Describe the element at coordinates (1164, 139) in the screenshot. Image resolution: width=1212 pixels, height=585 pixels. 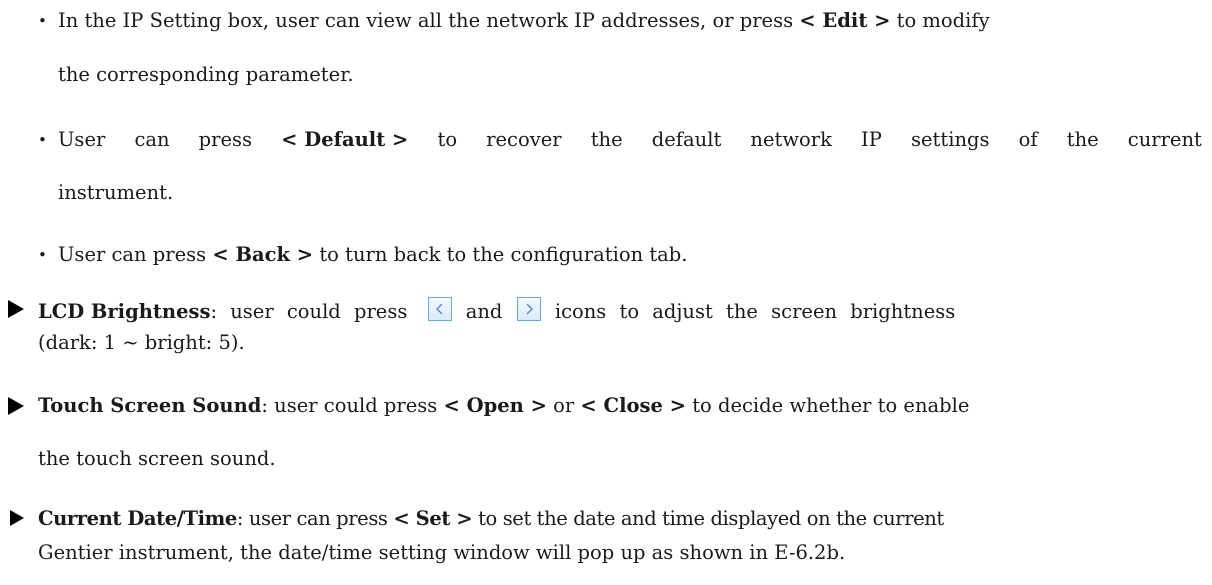
I see `word: current` at that location.